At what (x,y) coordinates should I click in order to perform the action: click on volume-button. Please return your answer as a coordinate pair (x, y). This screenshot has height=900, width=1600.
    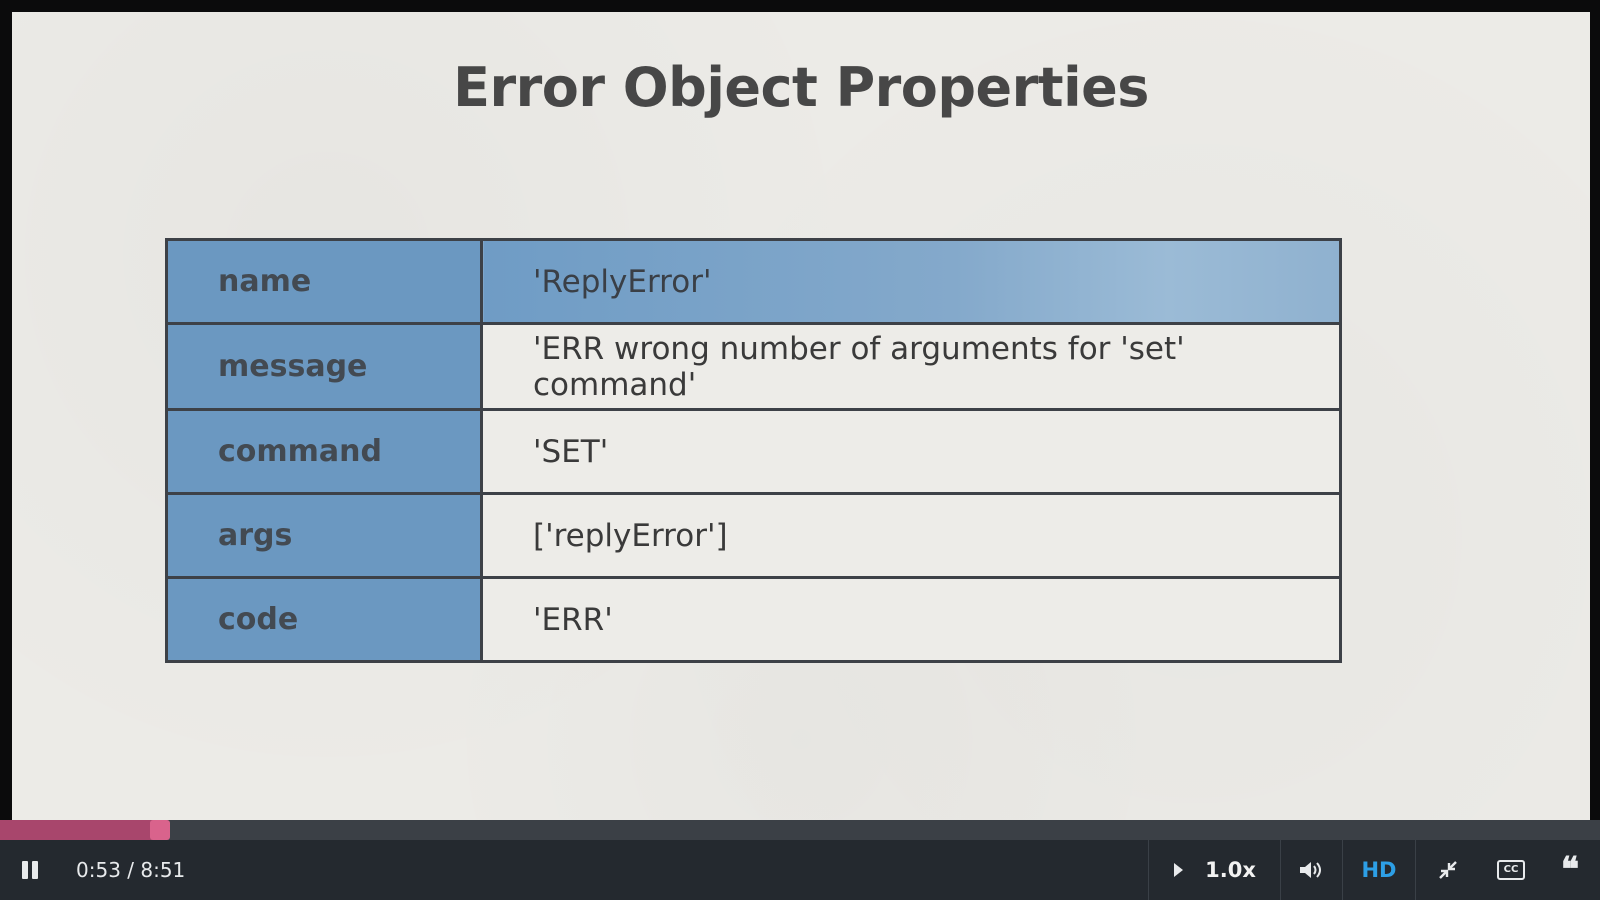
    Looking at the image, I should click on (1311, 870).